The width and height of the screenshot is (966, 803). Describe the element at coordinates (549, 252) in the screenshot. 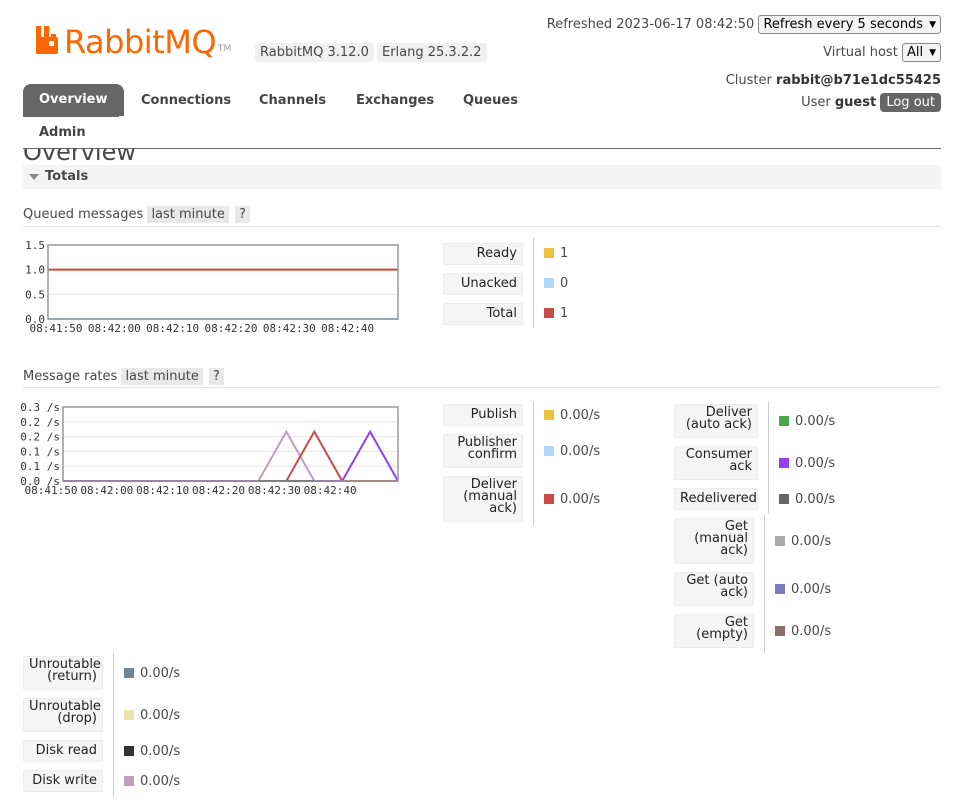

I see `ready-swatch` at that location.